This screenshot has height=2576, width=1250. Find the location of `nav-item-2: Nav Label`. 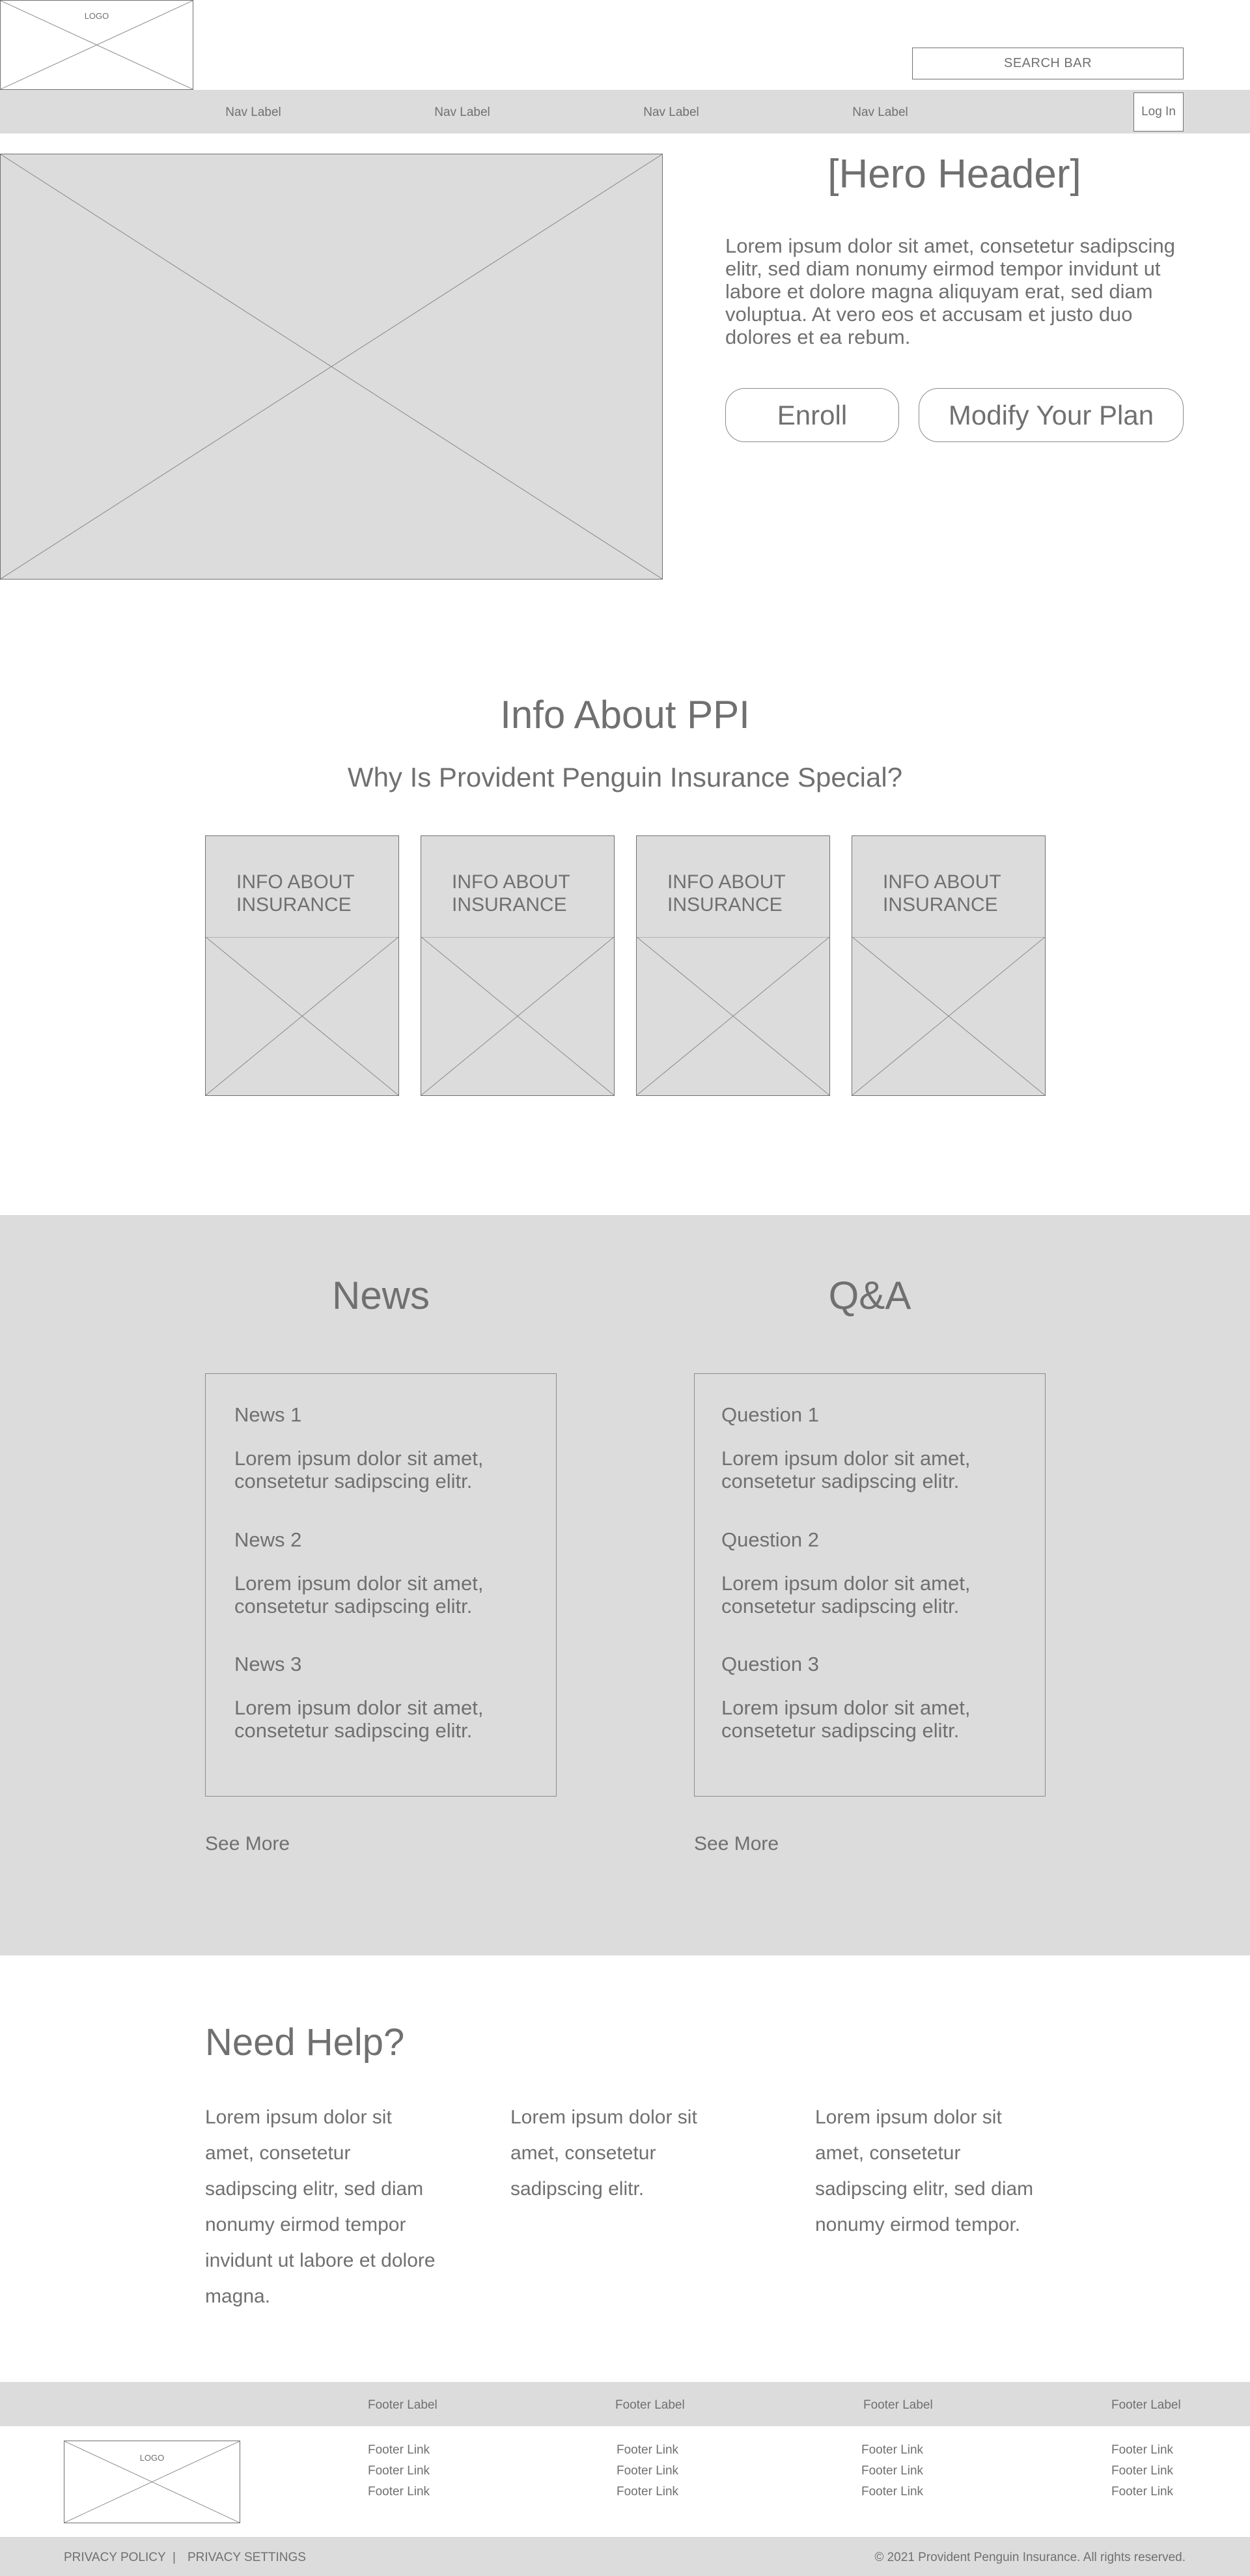

nav-item-2: Nav Label is located at coordinates (462, 113).